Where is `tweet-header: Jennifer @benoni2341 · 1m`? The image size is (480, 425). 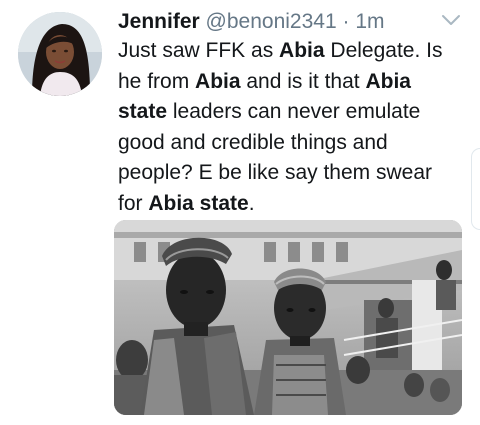
tweet-header: Jennifer @benoni2341 · 1m is located at coordinates (282, 22).